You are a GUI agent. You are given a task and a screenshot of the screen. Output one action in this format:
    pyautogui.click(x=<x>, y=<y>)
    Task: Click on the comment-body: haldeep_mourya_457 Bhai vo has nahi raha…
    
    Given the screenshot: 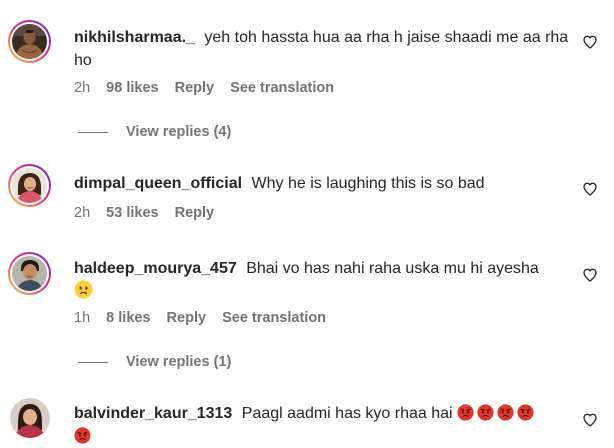 What is the action you would take?
    pyautogui.click(x=322, y=280)
    